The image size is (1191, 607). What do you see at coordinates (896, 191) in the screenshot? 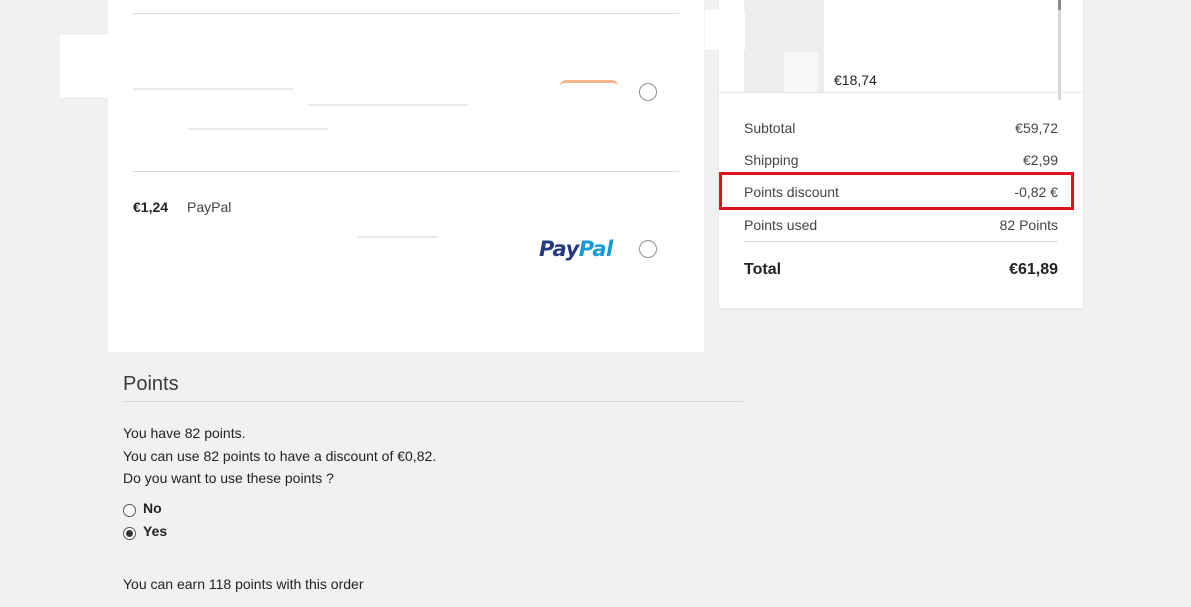
I see `highlight-box` at bounding box center [896, 191].